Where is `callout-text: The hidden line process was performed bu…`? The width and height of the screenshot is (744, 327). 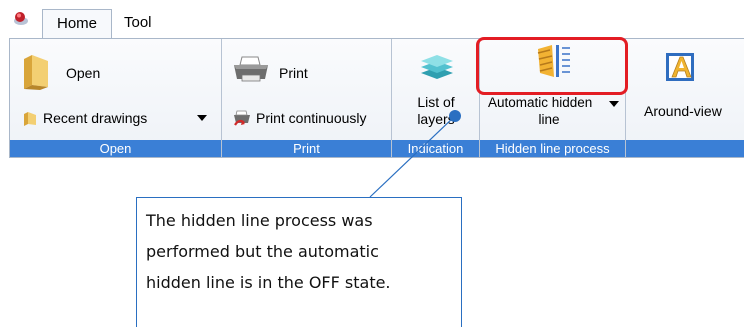
callout-text: The hidden line process was performed bu… is located at coordinates (302, 251).